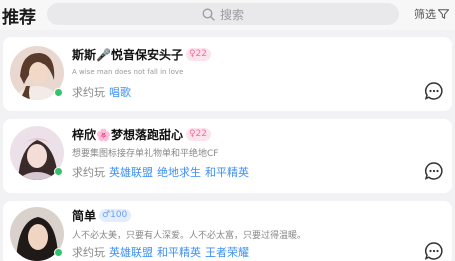 This screenshot has width=455, height=261. Describe the element at coordinates (127, 54) in the screenshot. I see `user-name: 斯斯🎤悦音保安头子` at that location.